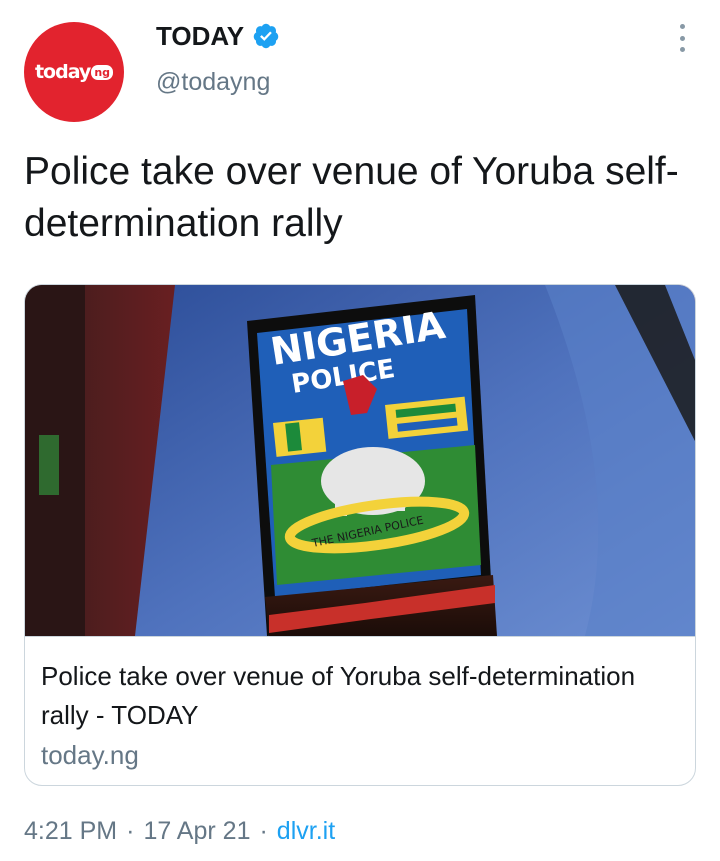 This screenshot has width=720, height=861. Describe the element at coordinates (62, 72) in the screenshot. I see `logo-word: today` at that location.